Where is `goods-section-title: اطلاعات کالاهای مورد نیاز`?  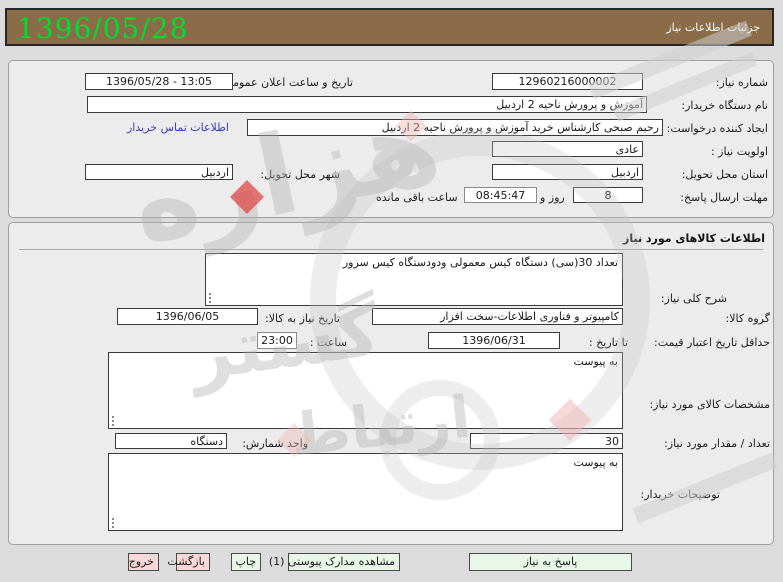 goods-section-title: اطلاعات کالاهای مورد نیاز is located at coordinates (694, 238).